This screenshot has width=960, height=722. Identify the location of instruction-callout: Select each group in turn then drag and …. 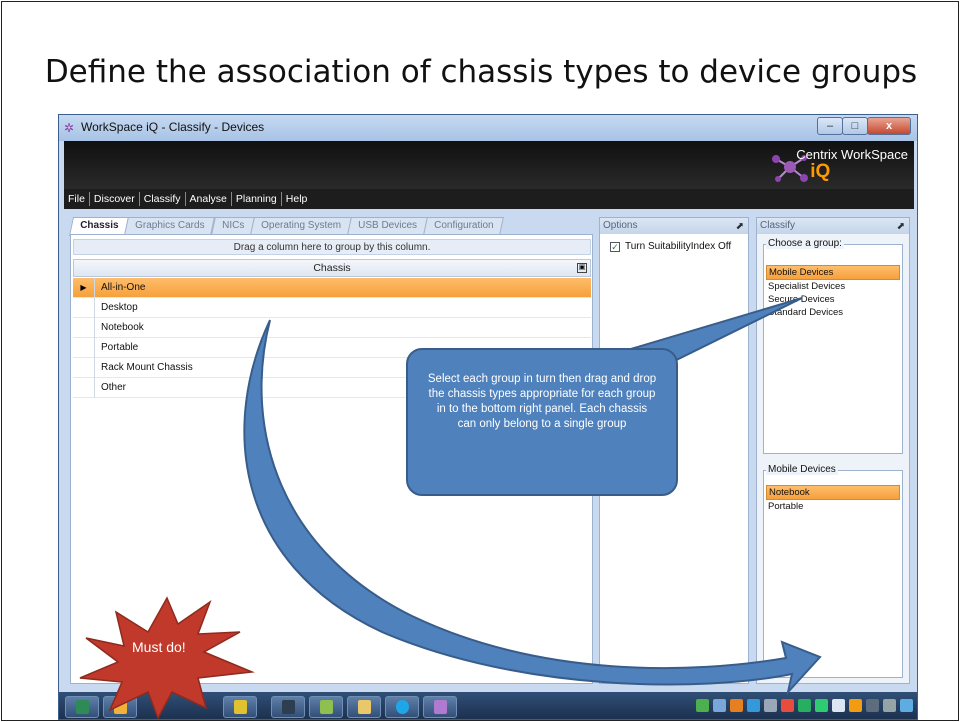
(542, 422).